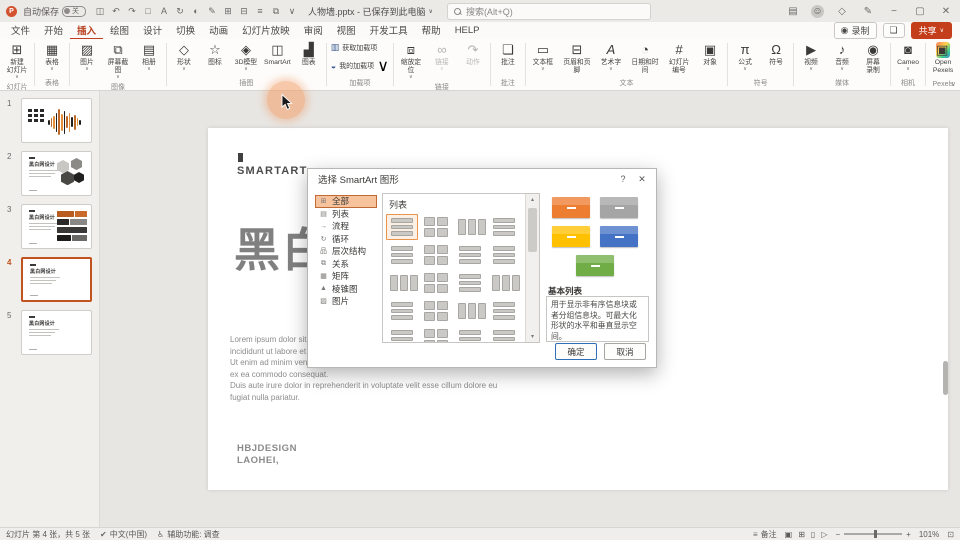 This screenshot has width=960, height=540. Describe the element at coordinates (868, 11) in the screenshot. I see `editing-mode-icon: ✎` at that location.